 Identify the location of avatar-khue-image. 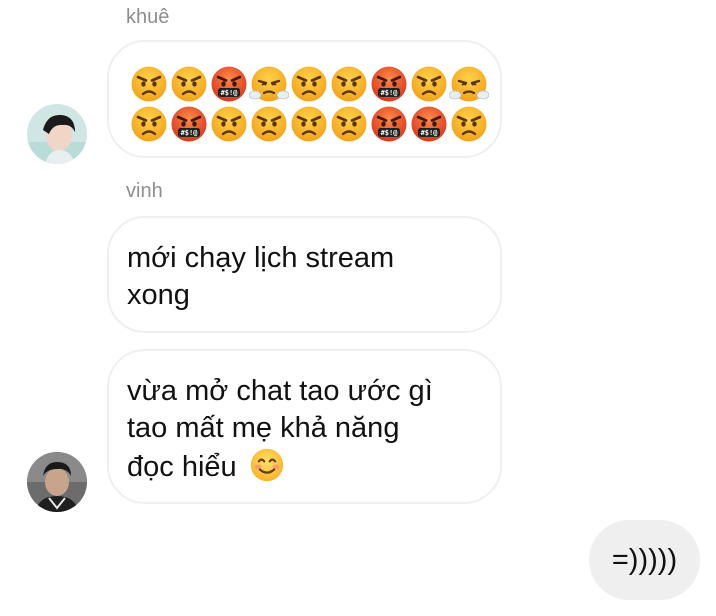
(57, 134).